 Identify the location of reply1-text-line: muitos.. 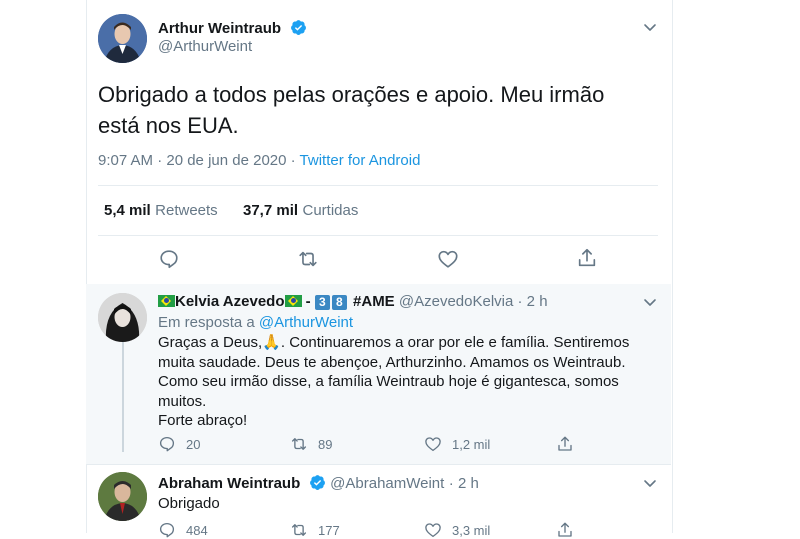
(182, 401).